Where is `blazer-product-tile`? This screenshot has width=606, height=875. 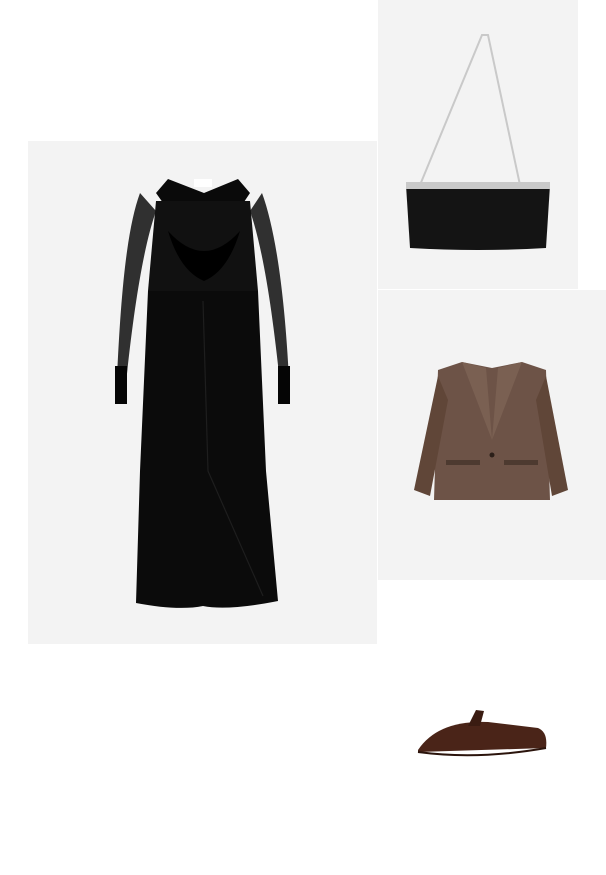
blazer-product-tile is located at coordinates (492, 435).